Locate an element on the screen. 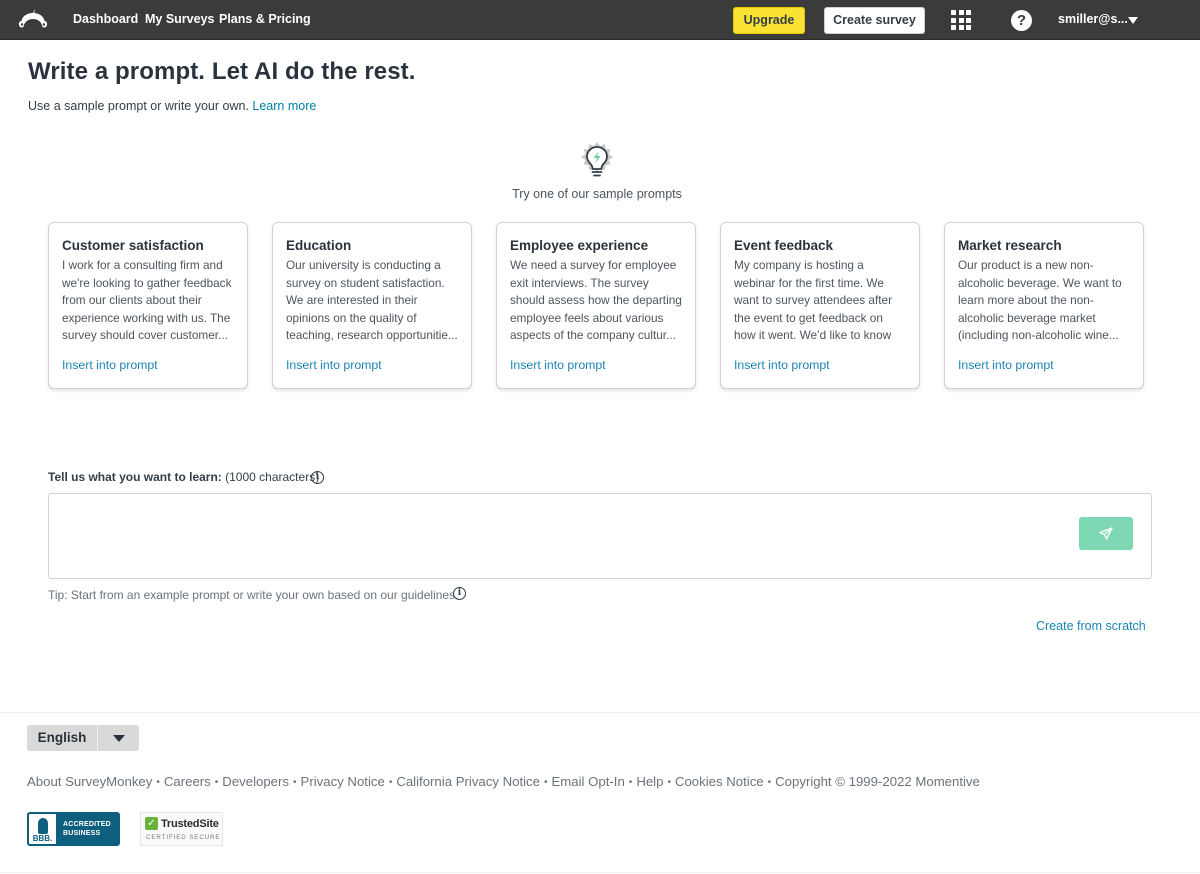 The width and height of the screenshot is (1200, 874). bbb-torch-icon is located at coordinates (42, 826).